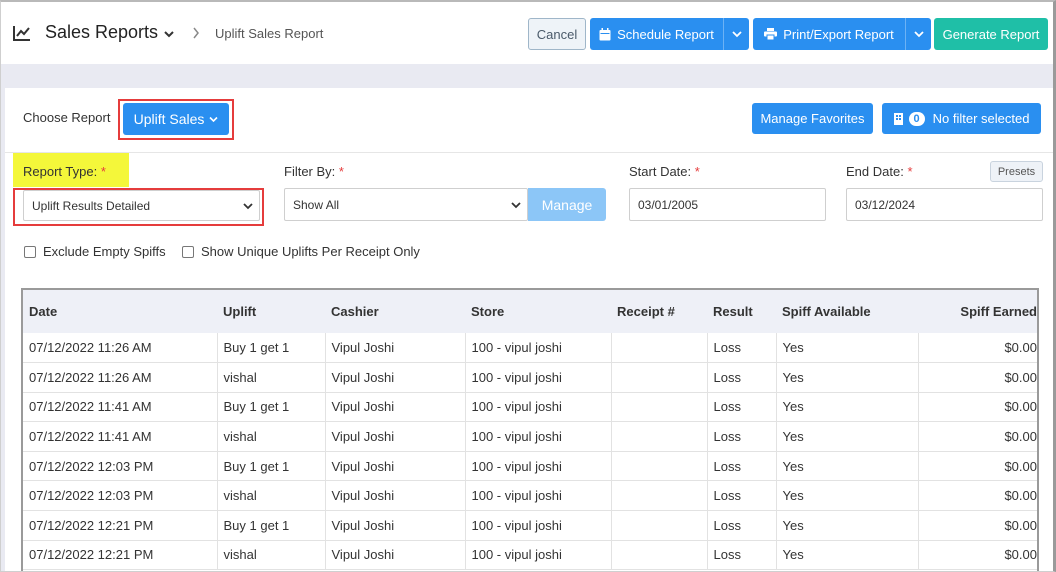 The image size is (1056, 572). I want to click on filter-status-button: 0 No filter selected, so click(961, 118).